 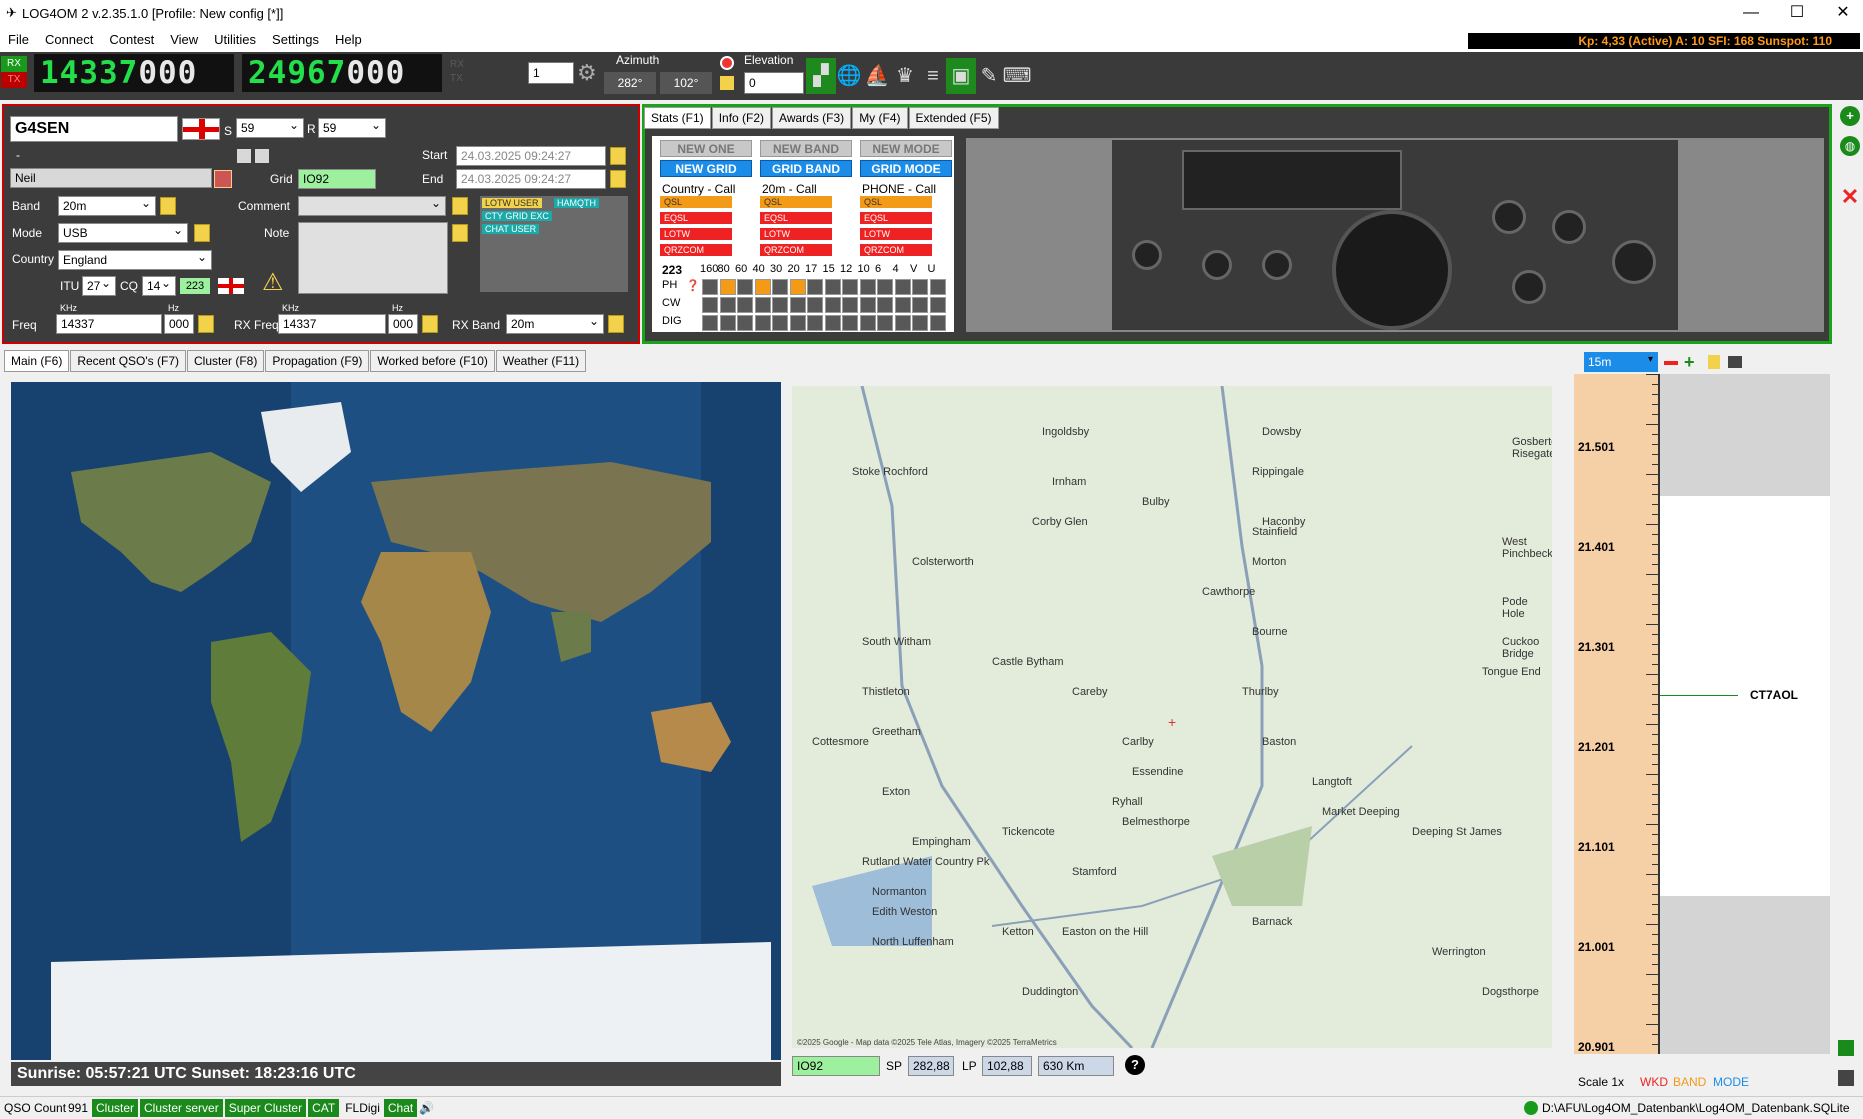 I want to click on gear-icon: ⚙, so click(x=587, y=73).